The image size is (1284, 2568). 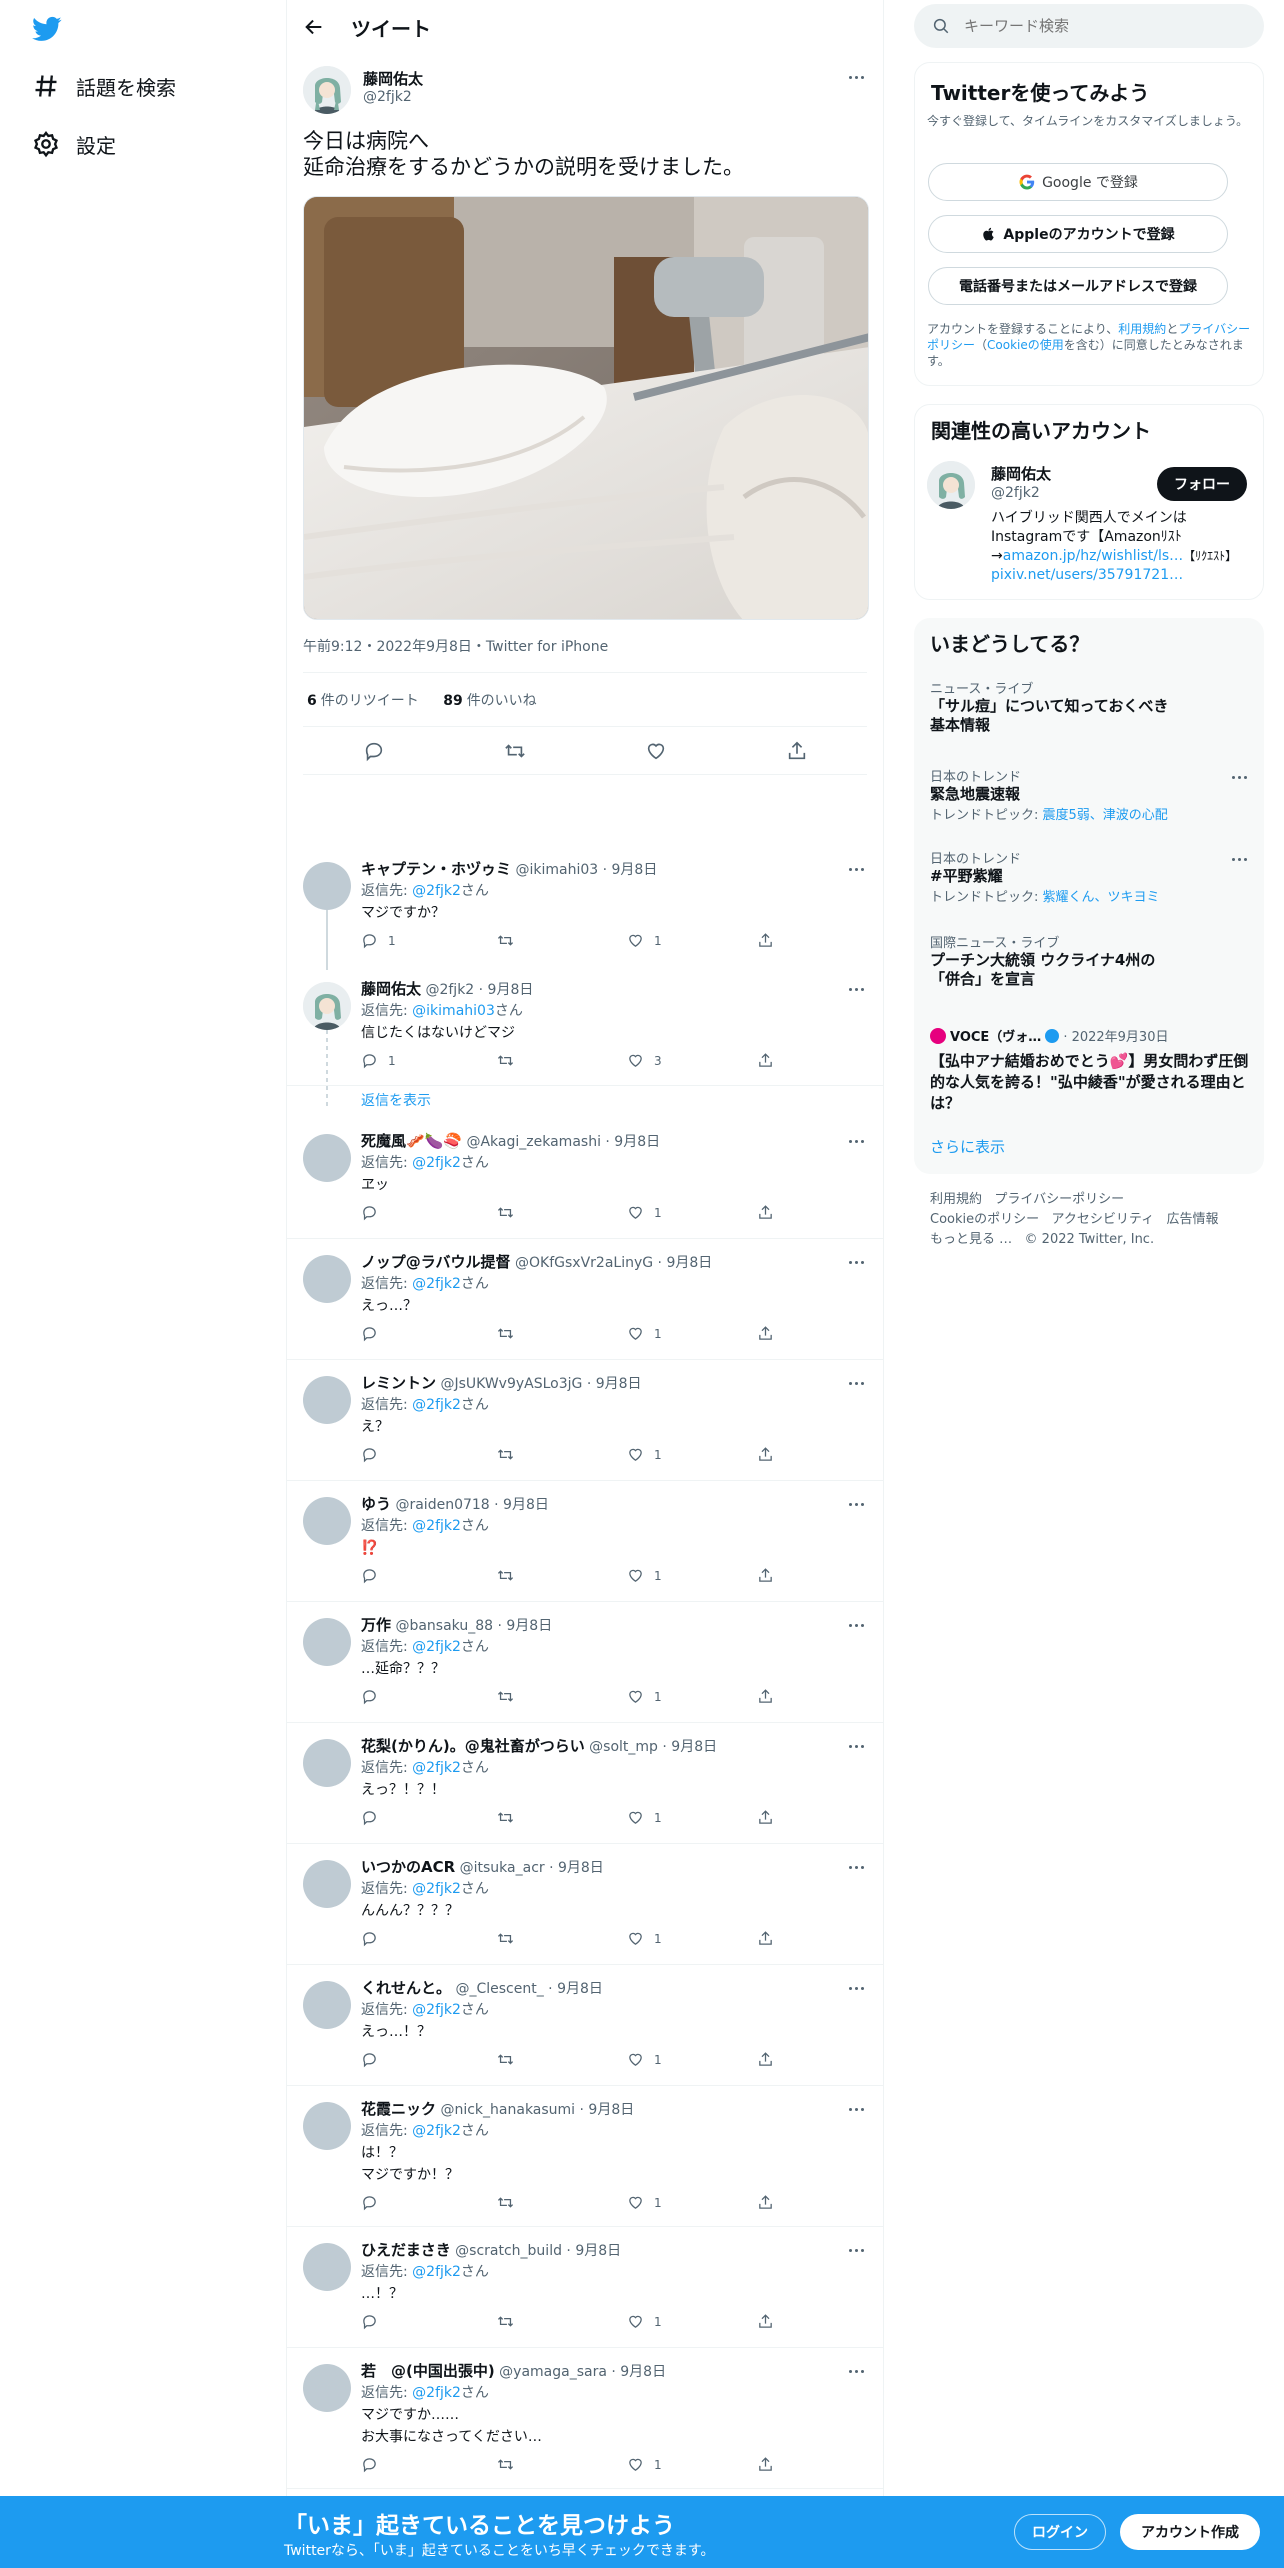 I want to click on reply-tweet: ゆう @raiden0718 · 9月8日 返信先: @2fjk2さん ⁉️ 1, so click(x=585, y=1541).